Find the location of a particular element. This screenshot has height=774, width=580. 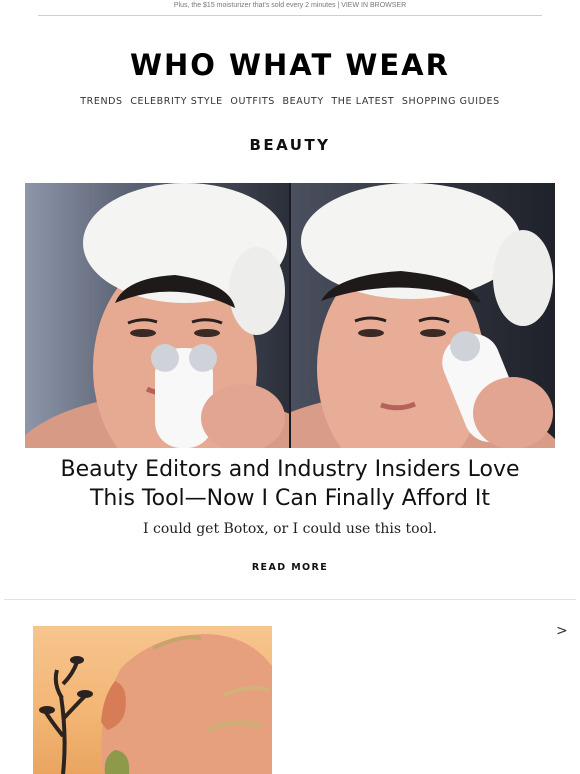

nav-item-shopping-guides: SHOPPING GUIDES is located at coordinates (451, 101).